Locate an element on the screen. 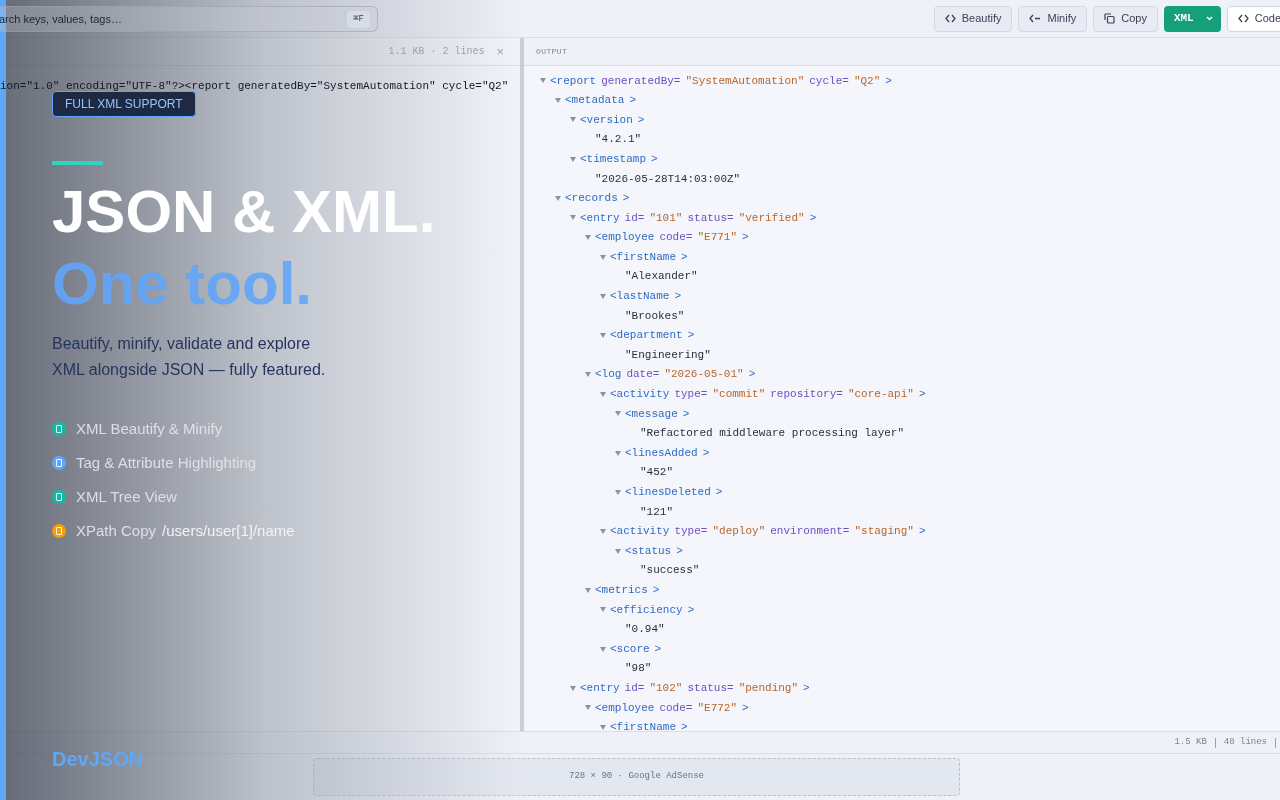 The height and width of the screenshot is (800, 1280). text-value: "Alexander" is located at coordinates (661, 277).